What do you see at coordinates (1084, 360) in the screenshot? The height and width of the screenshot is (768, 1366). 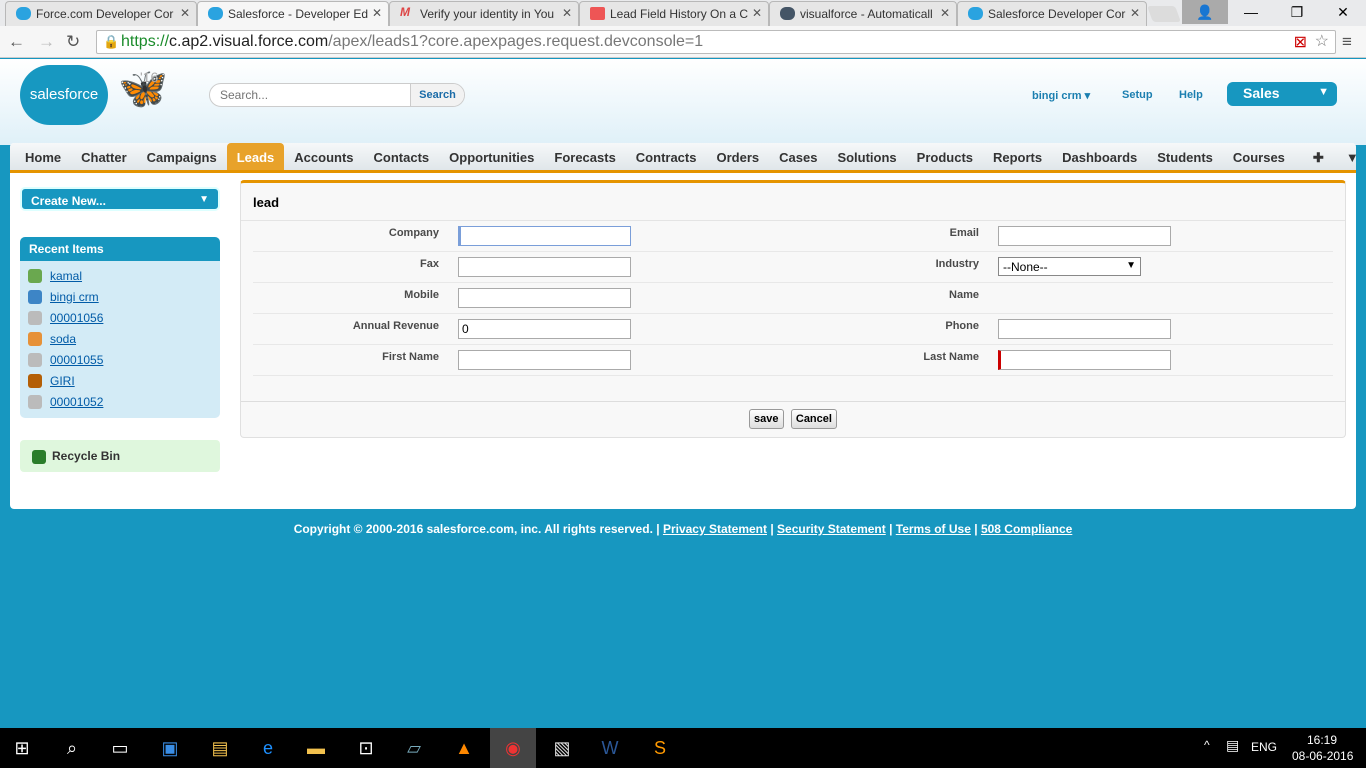 I see `last-name-input` at bounding box center [1084, 360].